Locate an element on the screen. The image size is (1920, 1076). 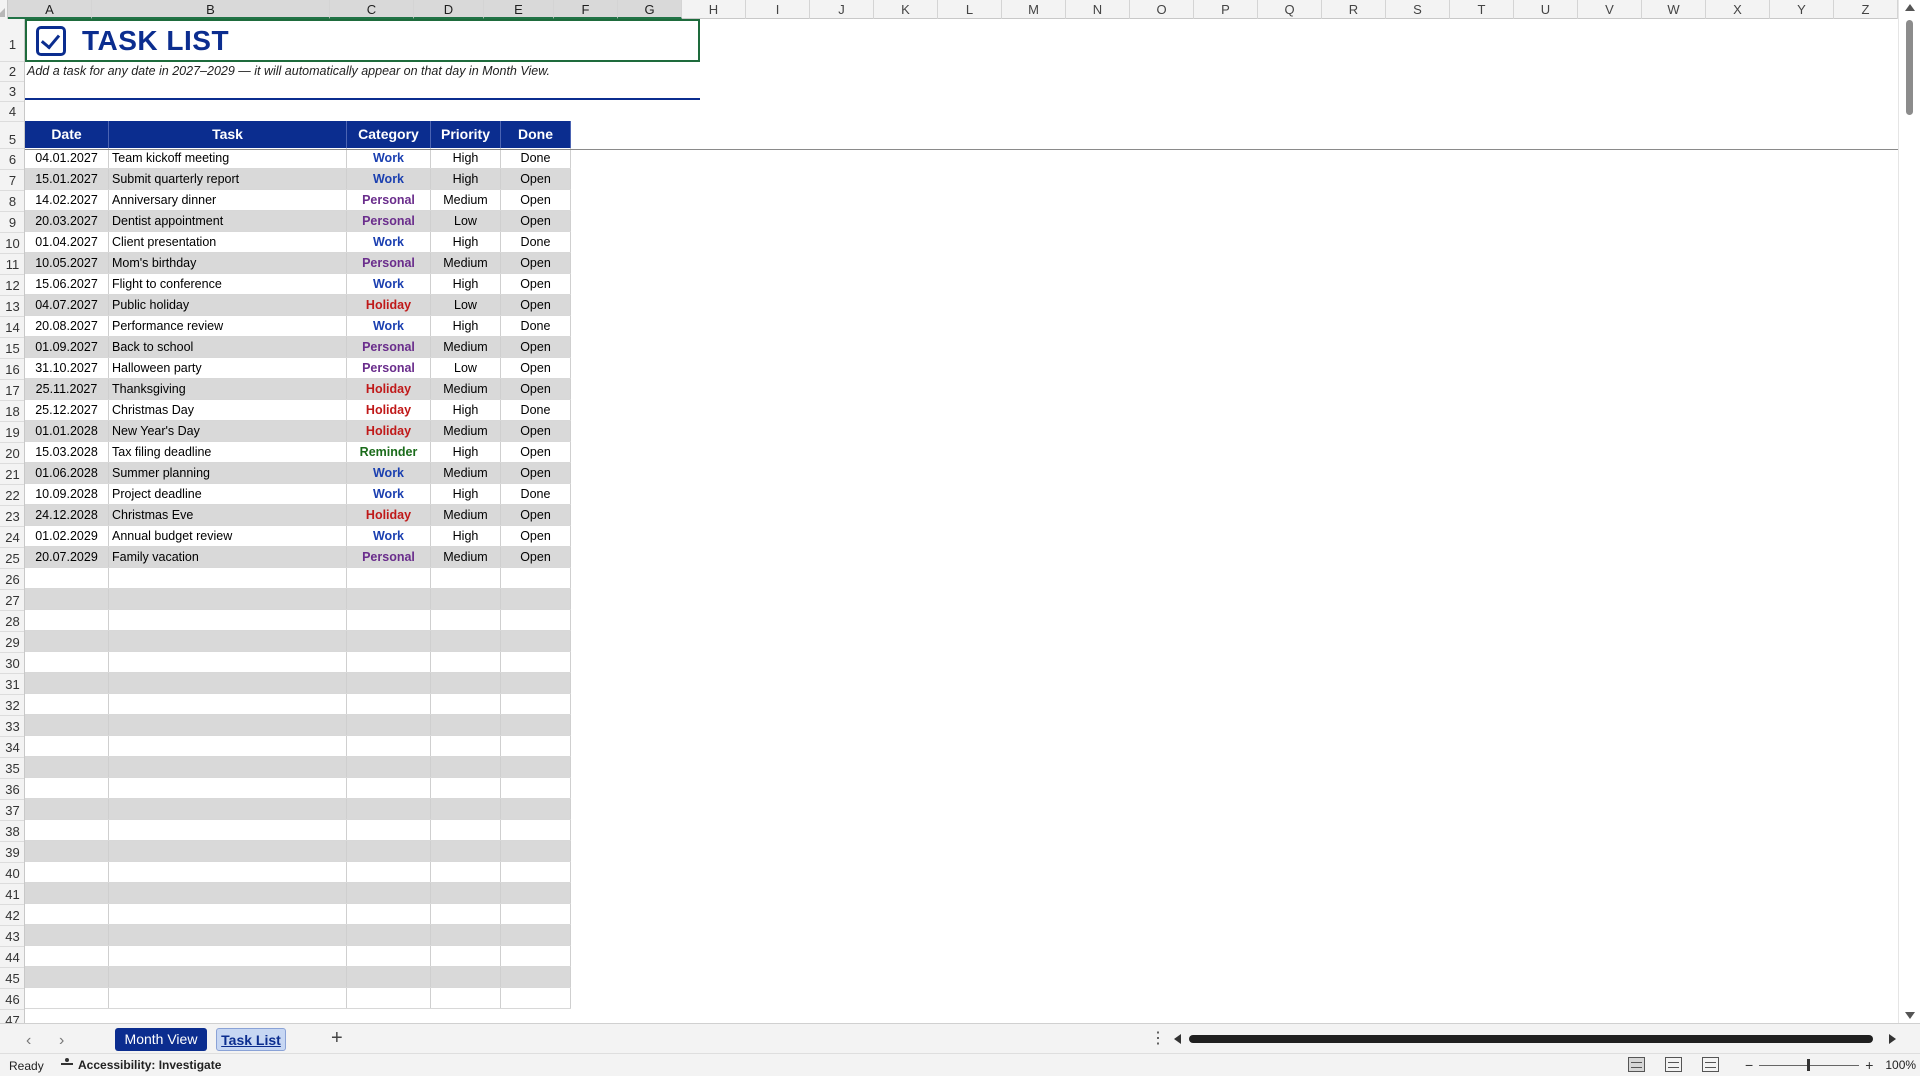
row-header-17: 17 is located at coordinates (12, 390).